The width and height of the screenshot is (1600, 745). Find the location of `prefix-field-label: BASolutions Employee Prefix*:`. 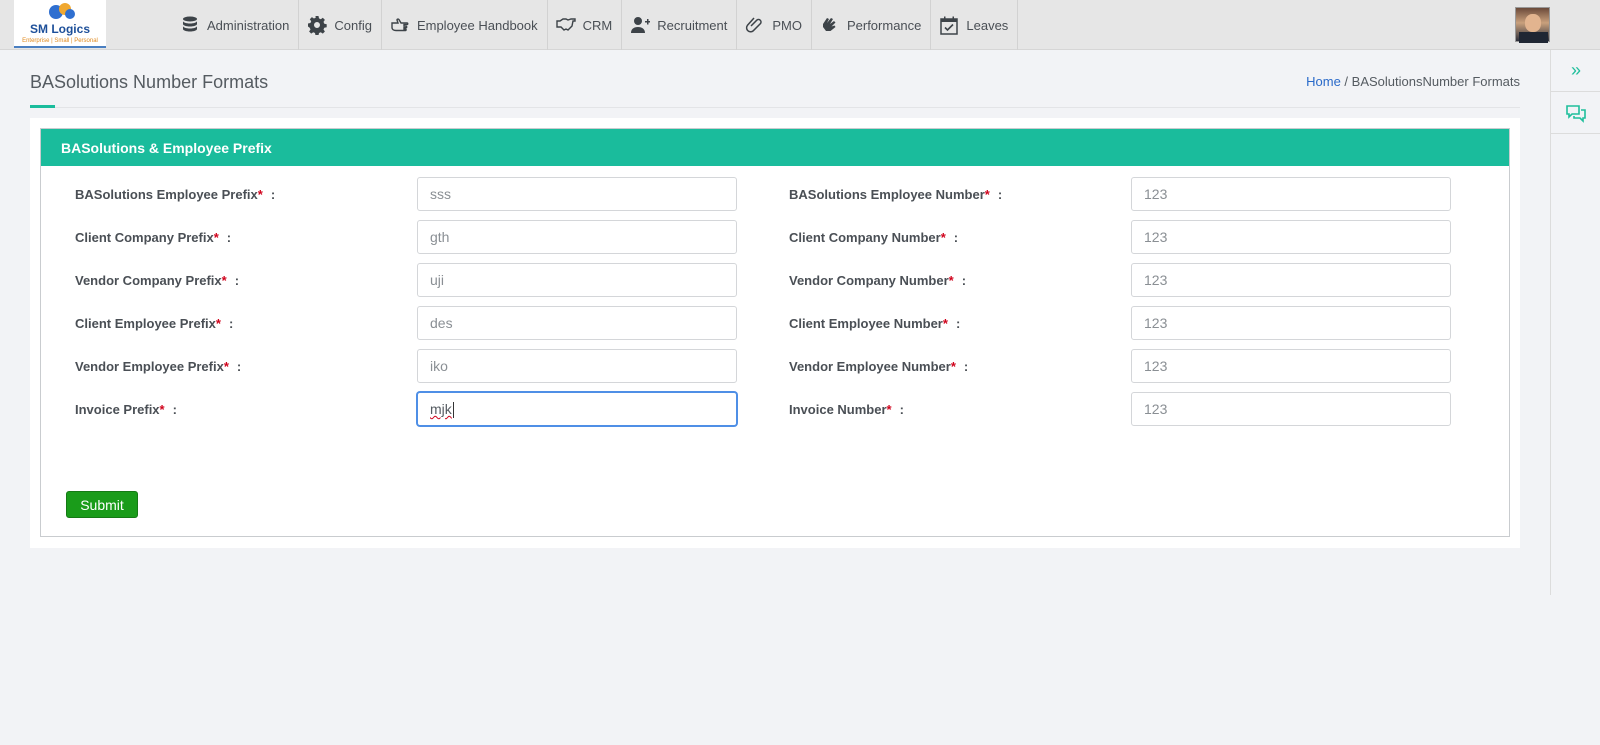

prefix-field-label: BASolutions Employee Prefix*: is located at coordinates (175, 194).